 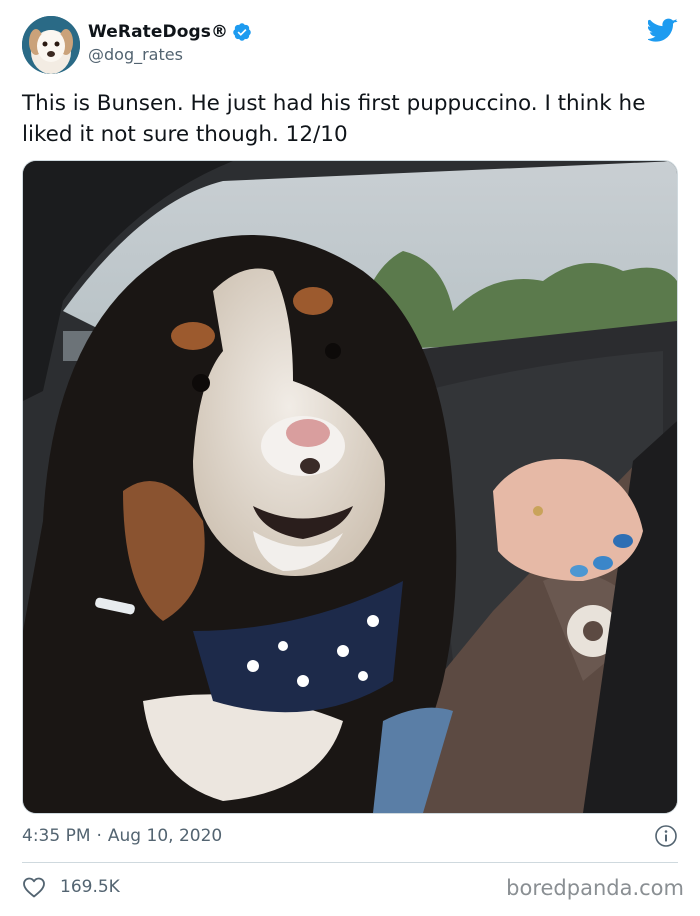 What do you see at coordinates (666, 836) in the screenshot?
I see `info-icon` at bounding box center [666, 836].